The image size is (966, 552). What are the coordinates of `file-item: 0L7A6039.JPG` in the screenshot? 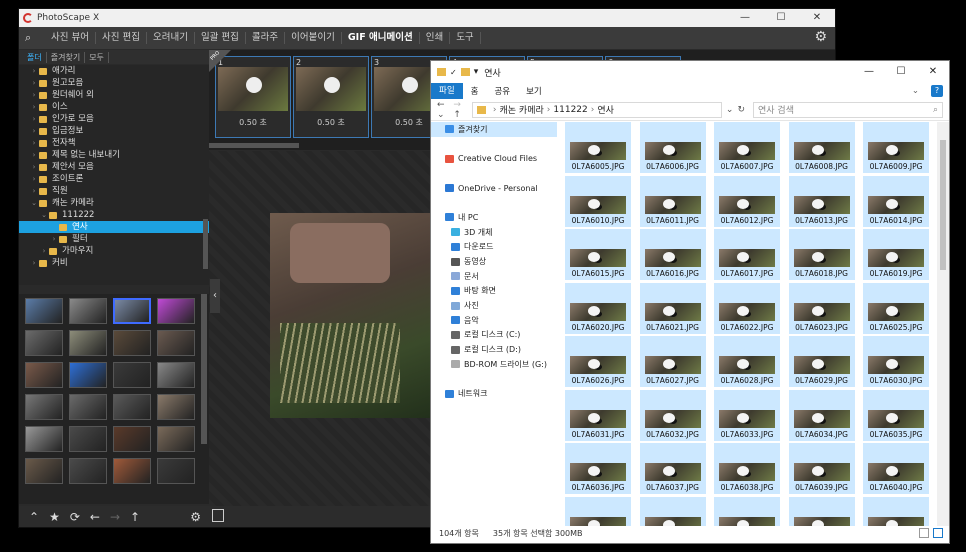 It's located at (821, 468).